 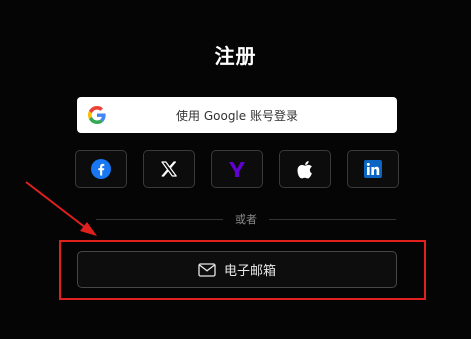 I want to click on yahoo-login-button, so click(x=237, y=169).